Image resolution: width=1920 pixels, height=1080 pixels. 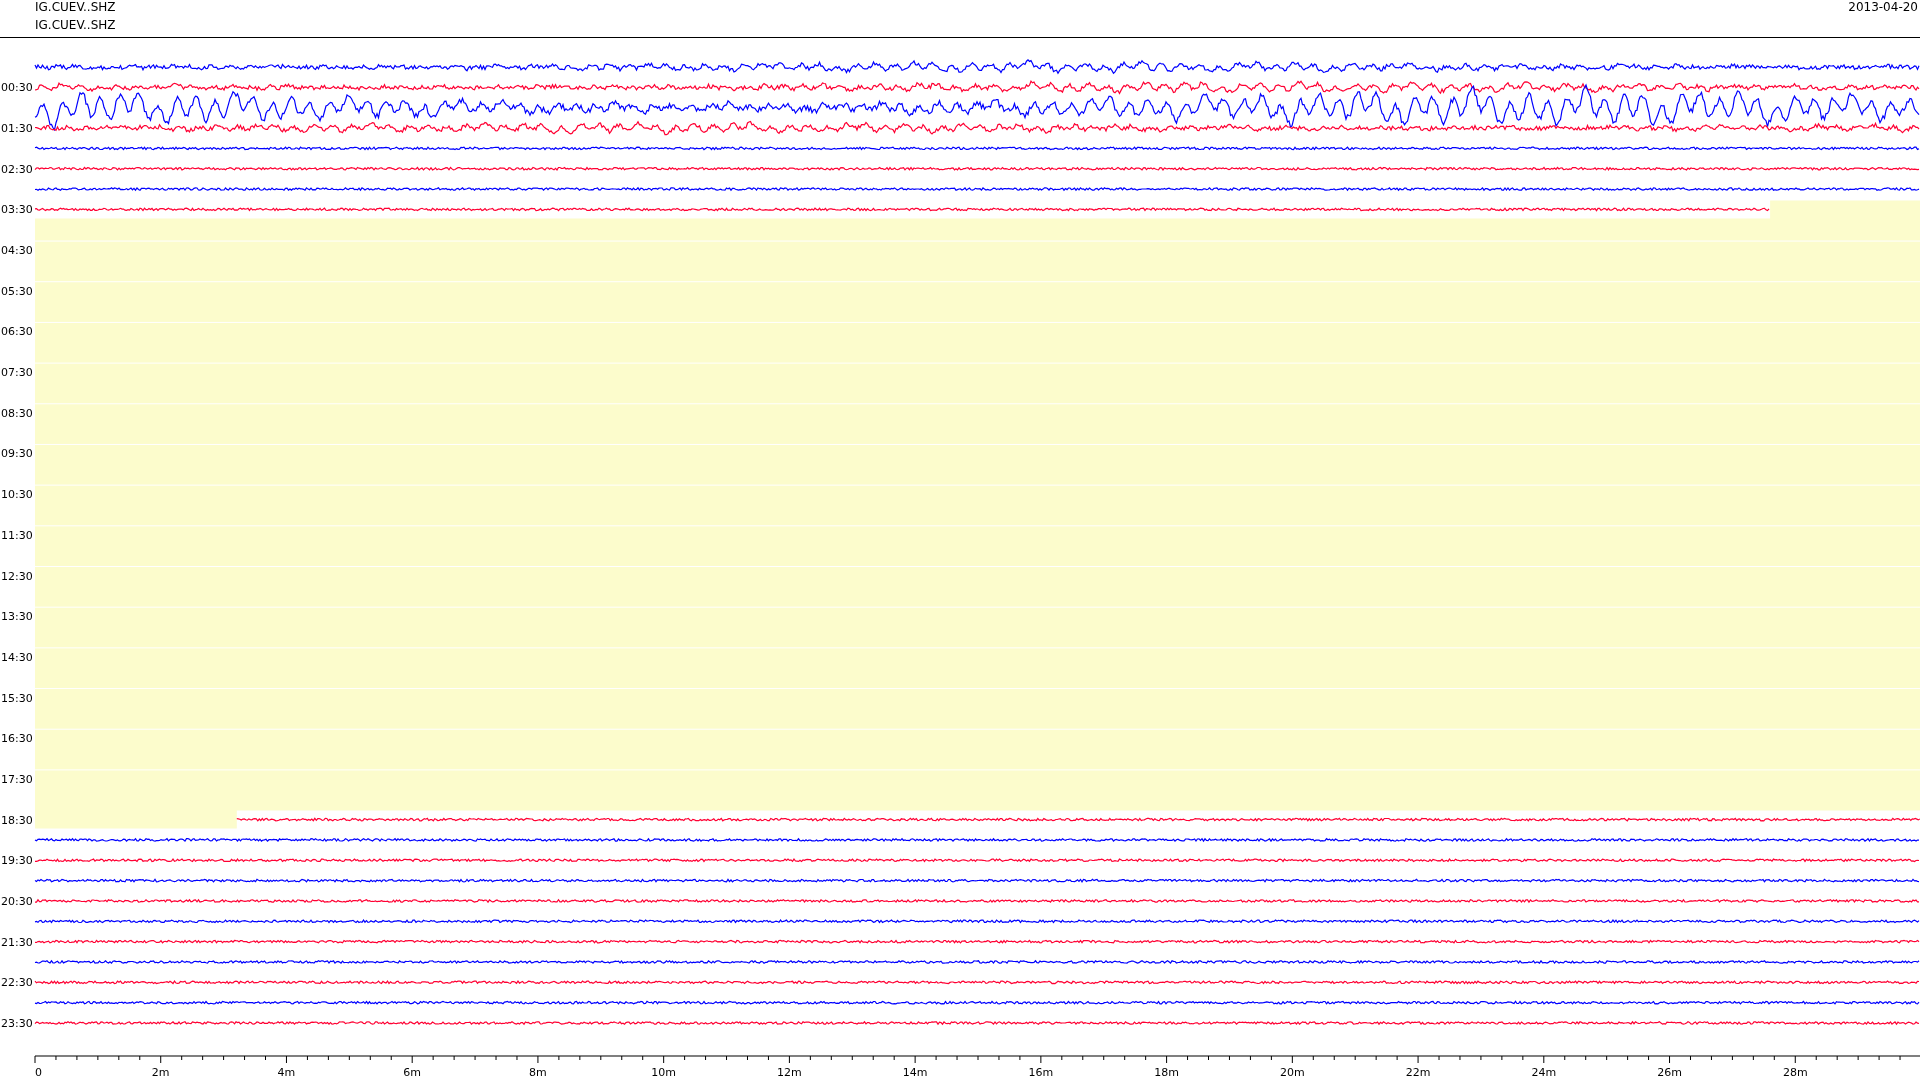 What do you see at coordinates (17, 1023) in the screenshot?
I see `time-label: 23:30` at bounding box center [17, 1023].